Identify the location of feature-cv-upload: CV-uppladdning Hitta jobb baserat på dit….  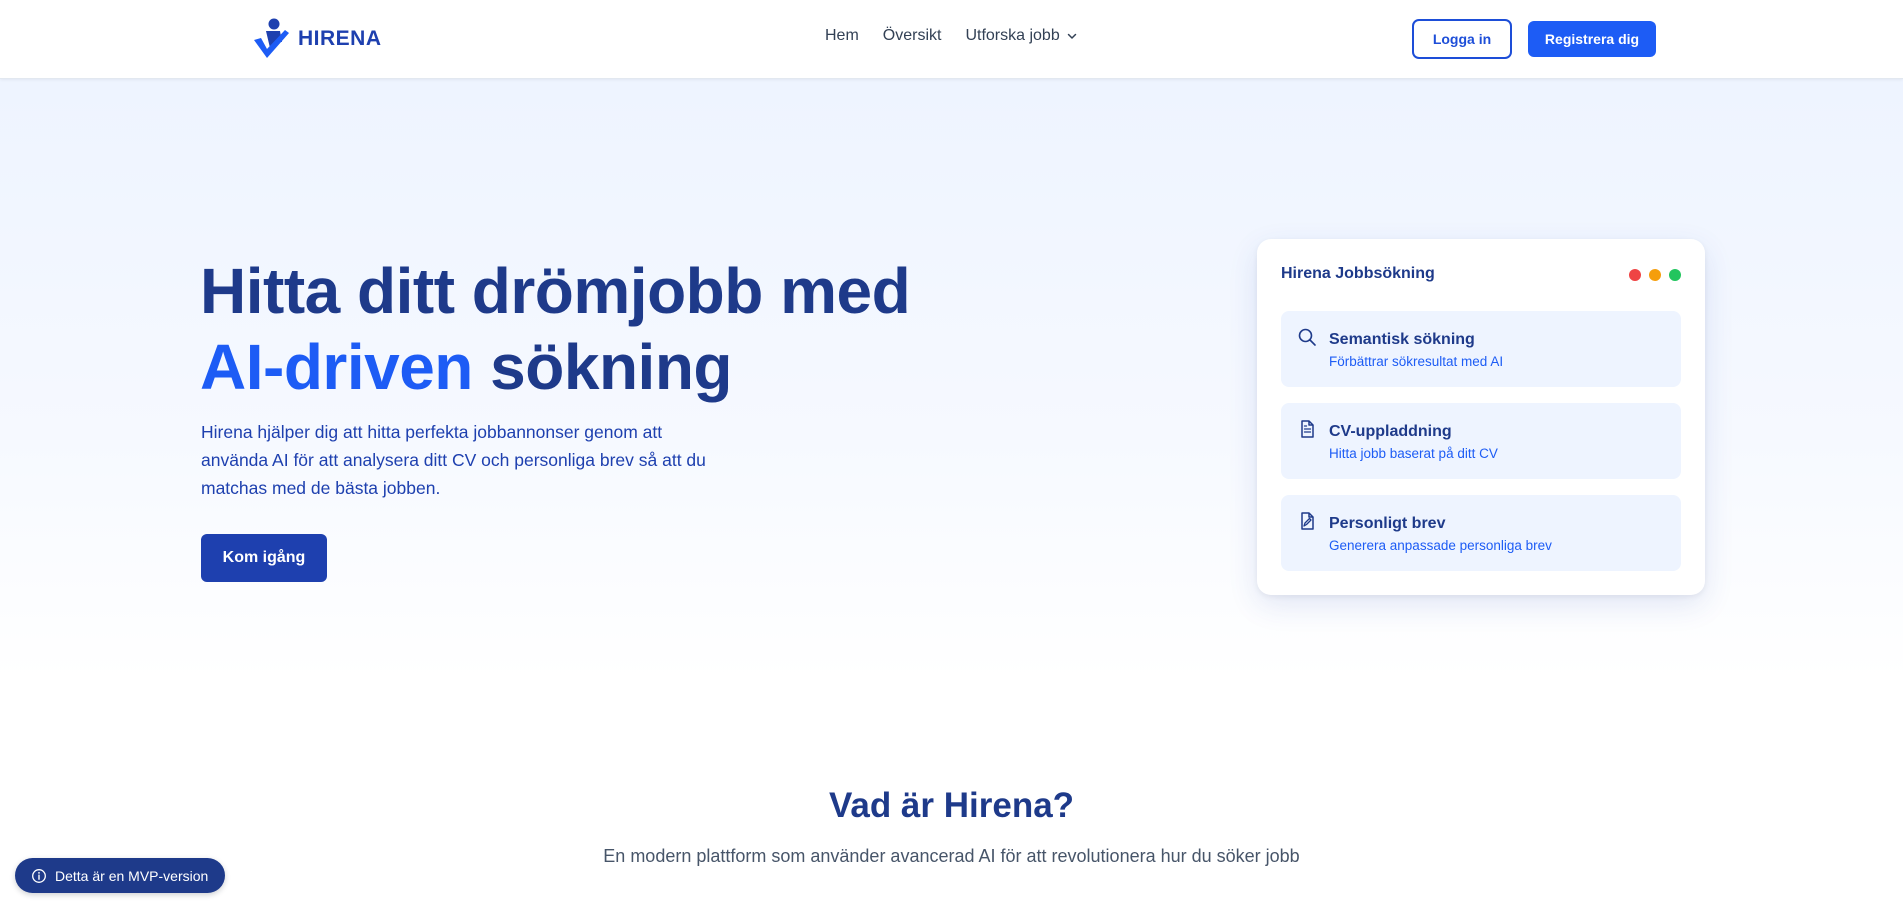
(1481, 441).